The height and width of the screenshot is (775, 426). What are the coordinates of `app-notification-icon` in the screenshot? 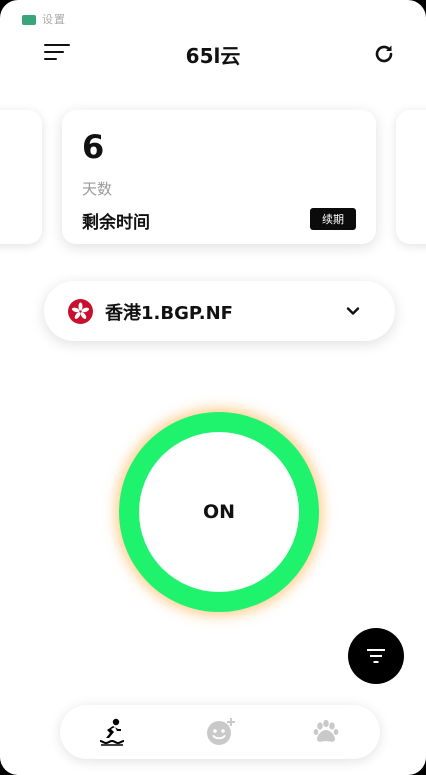 It's located at (29, 20).